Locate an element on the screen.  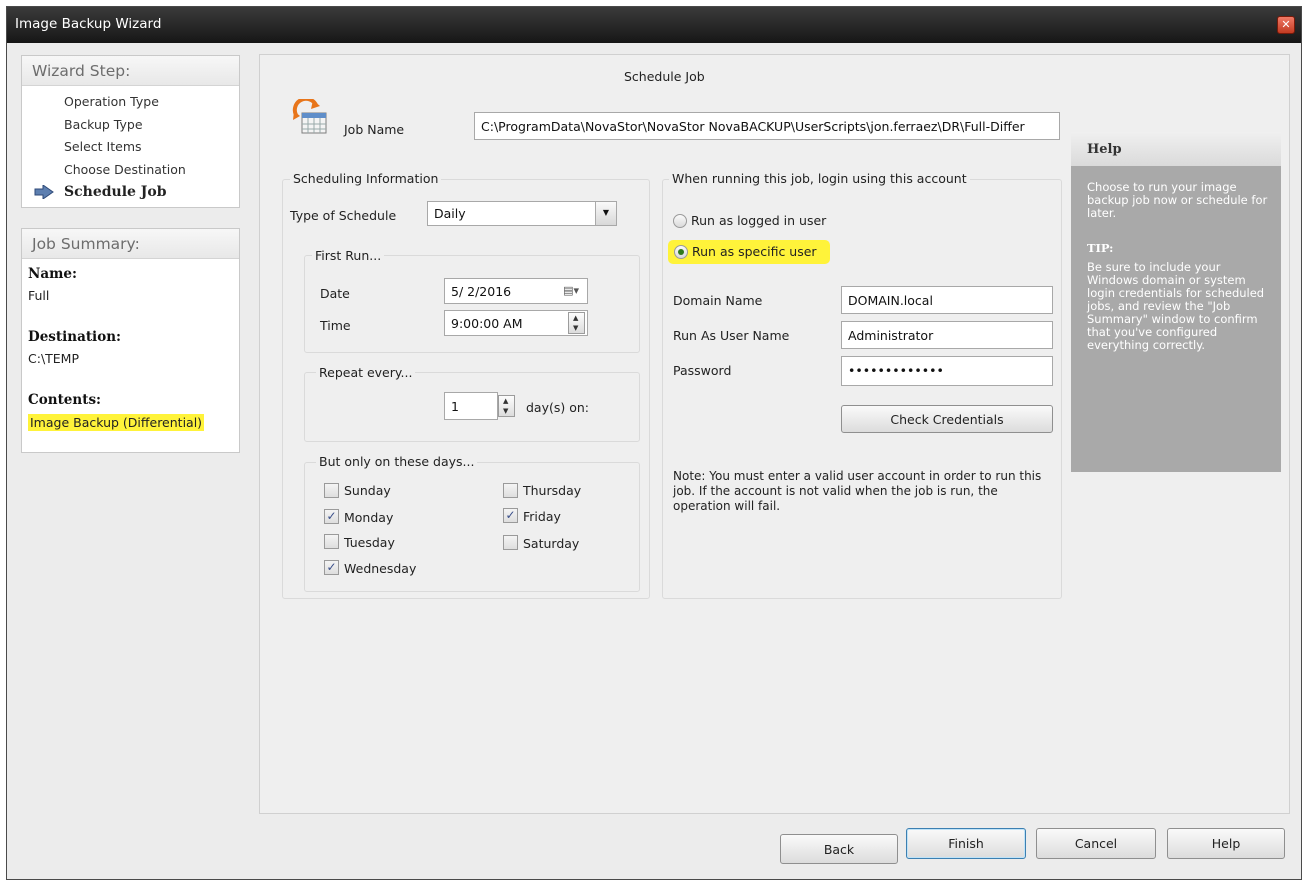
time-field: 9:00:00 AM is located at coordinates (516, 323).